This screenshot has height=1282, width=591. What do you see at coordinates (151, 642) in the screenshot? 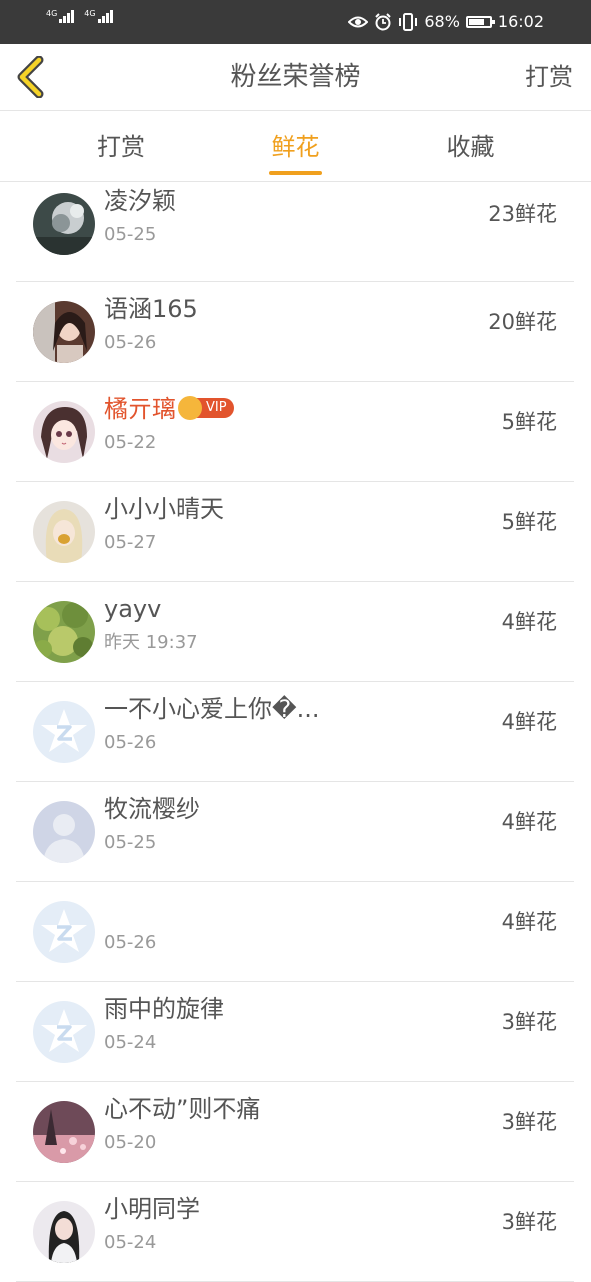
I see `fan-date: 昨天 19:37` at bounding box center [151, 642].